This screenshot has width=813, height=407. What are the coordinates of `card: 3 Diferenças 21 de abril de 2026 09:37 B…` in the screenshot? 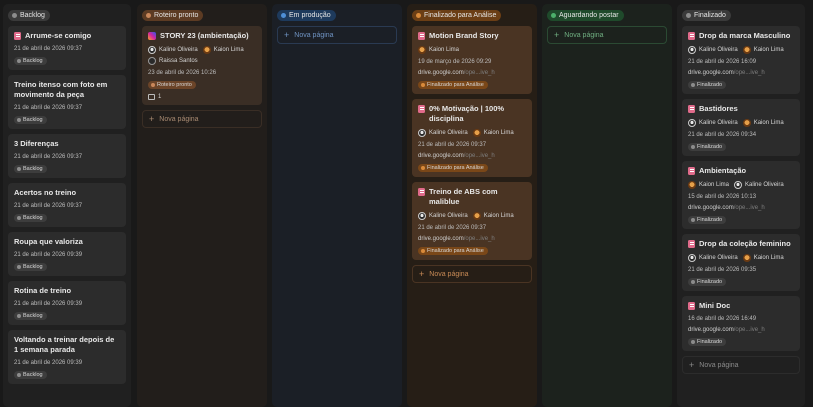 It's located at (67, 156).